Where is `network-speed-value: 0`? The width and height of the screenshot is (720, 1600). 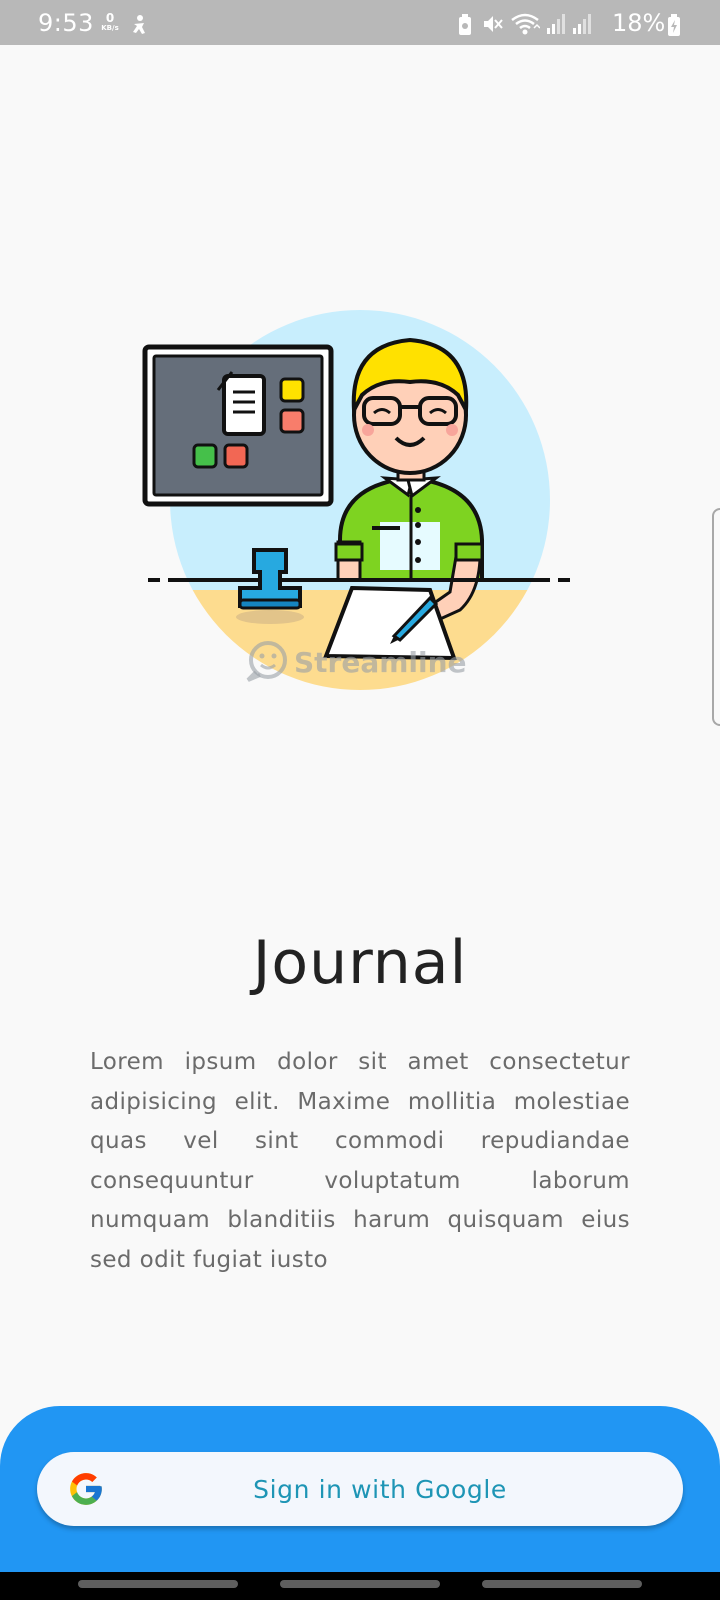 network-speed-value: 0 is located at coordinates (110, 18).